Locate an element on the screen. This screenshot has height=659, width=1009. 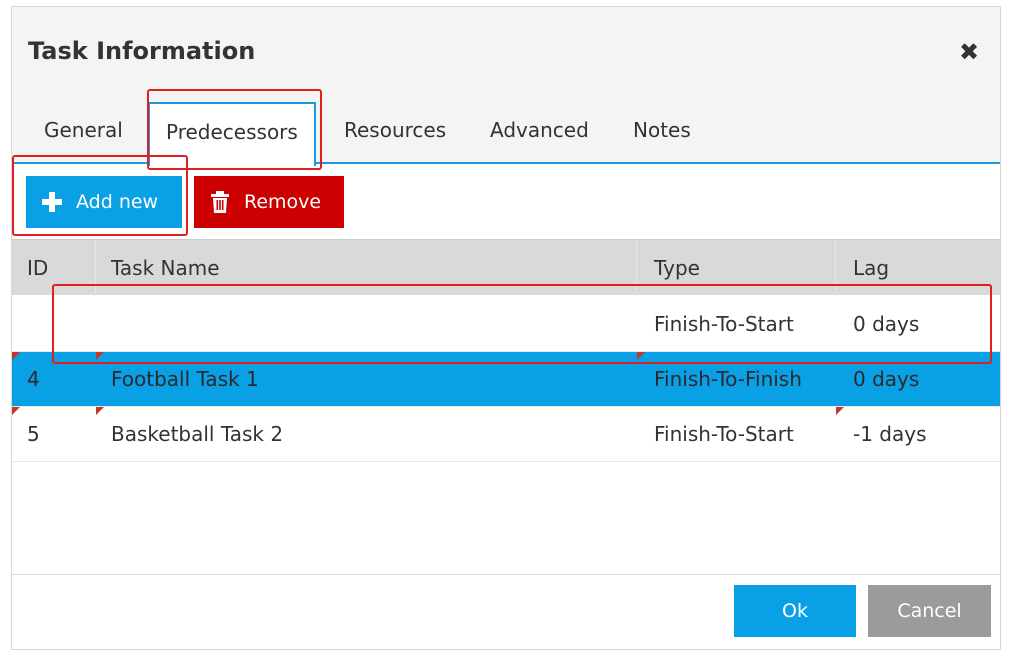
add-new-button: Add new is located at coordinates (104, 202).